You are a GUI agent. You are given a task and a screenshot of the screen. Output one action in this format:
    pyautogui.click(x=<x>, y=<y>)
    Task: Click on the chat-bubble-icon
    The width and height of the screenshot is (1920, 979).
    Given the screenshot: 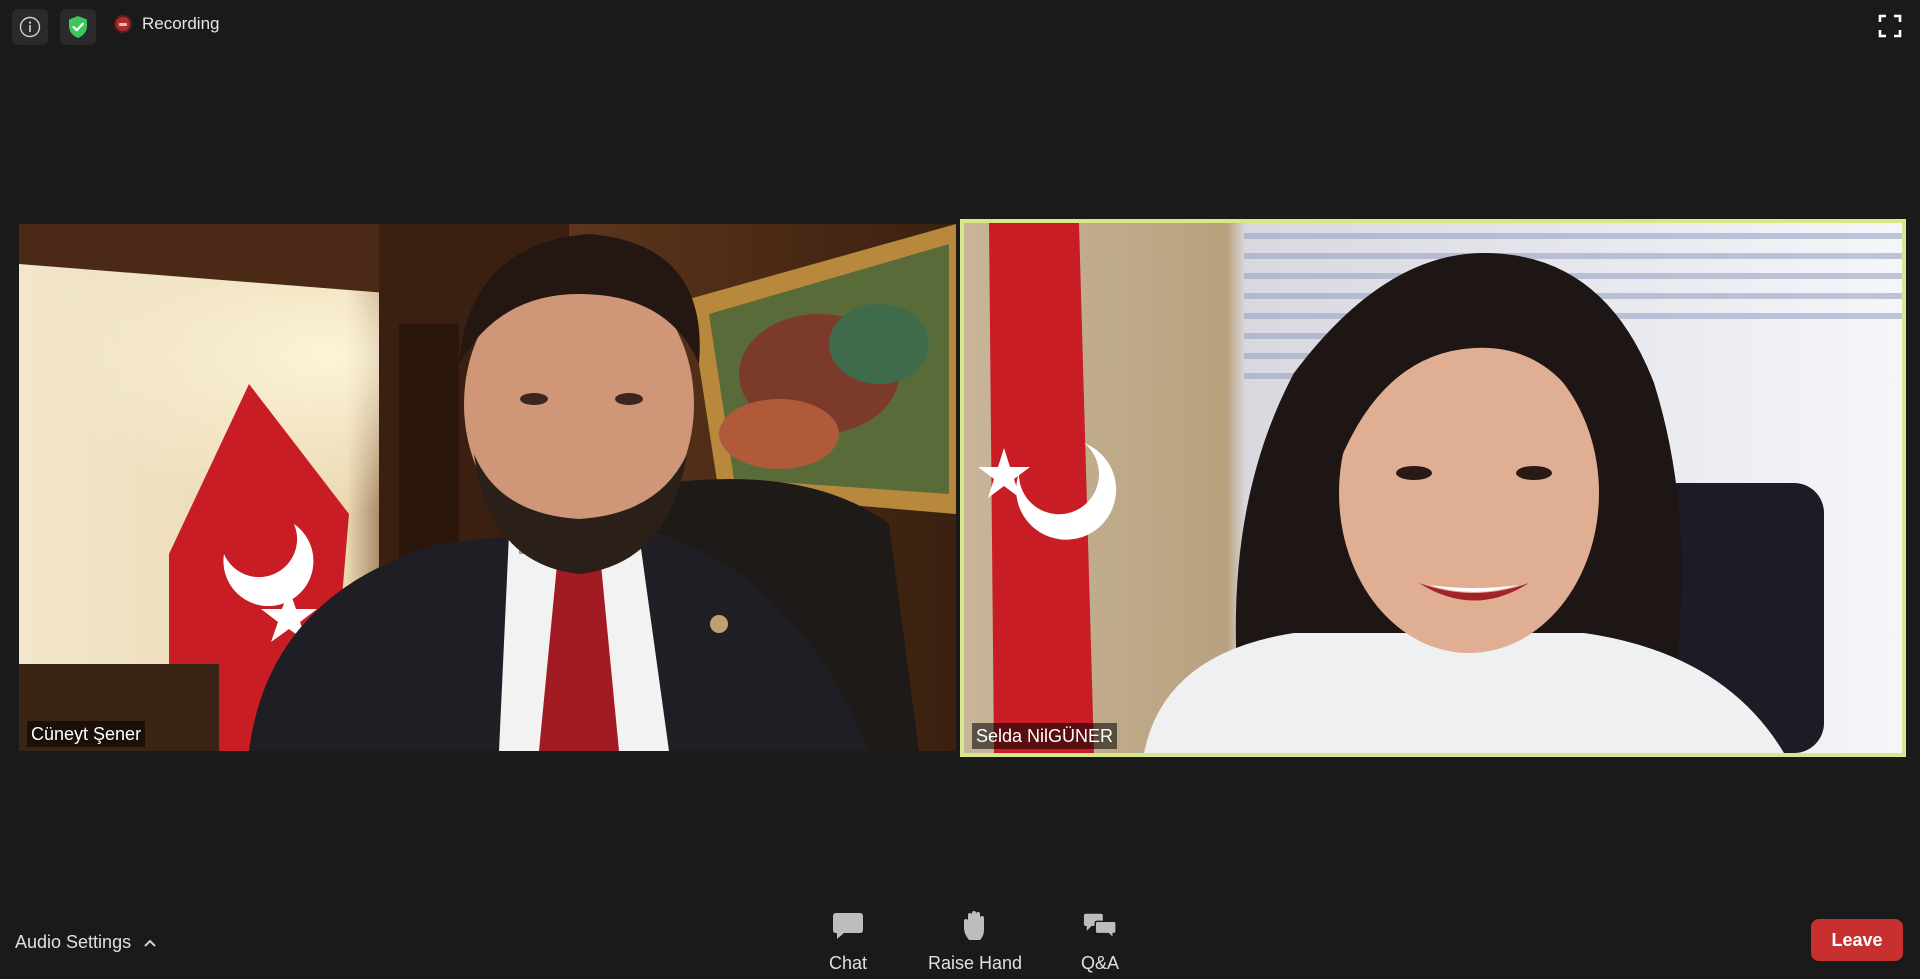 What is the action you would take?
    pyautogui.click(x=848, y=926)
    